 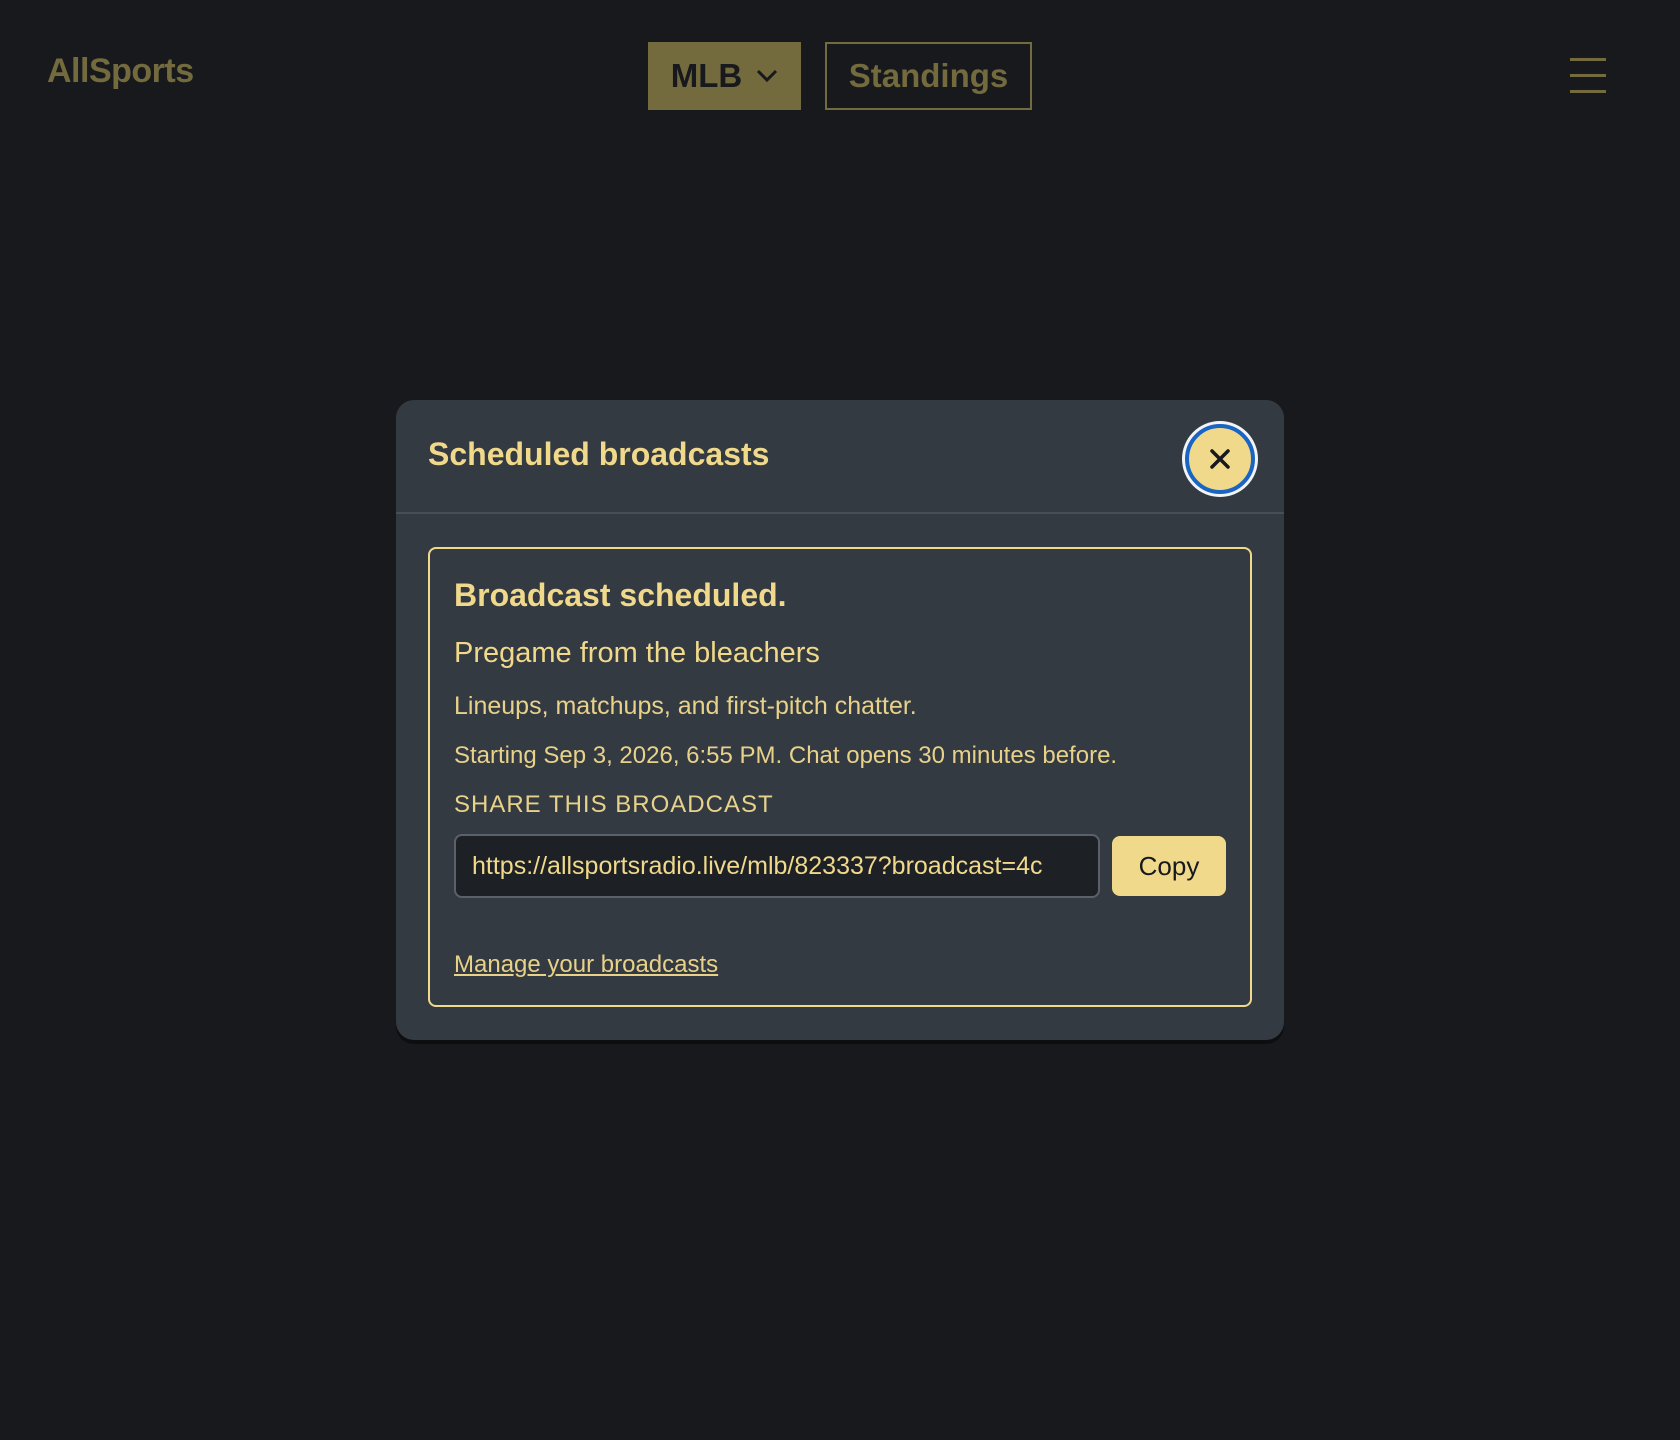 What do you see at coordinates (777, 866) in the screenshot?
I see `share-url-input` at bounding box center [777, 866].